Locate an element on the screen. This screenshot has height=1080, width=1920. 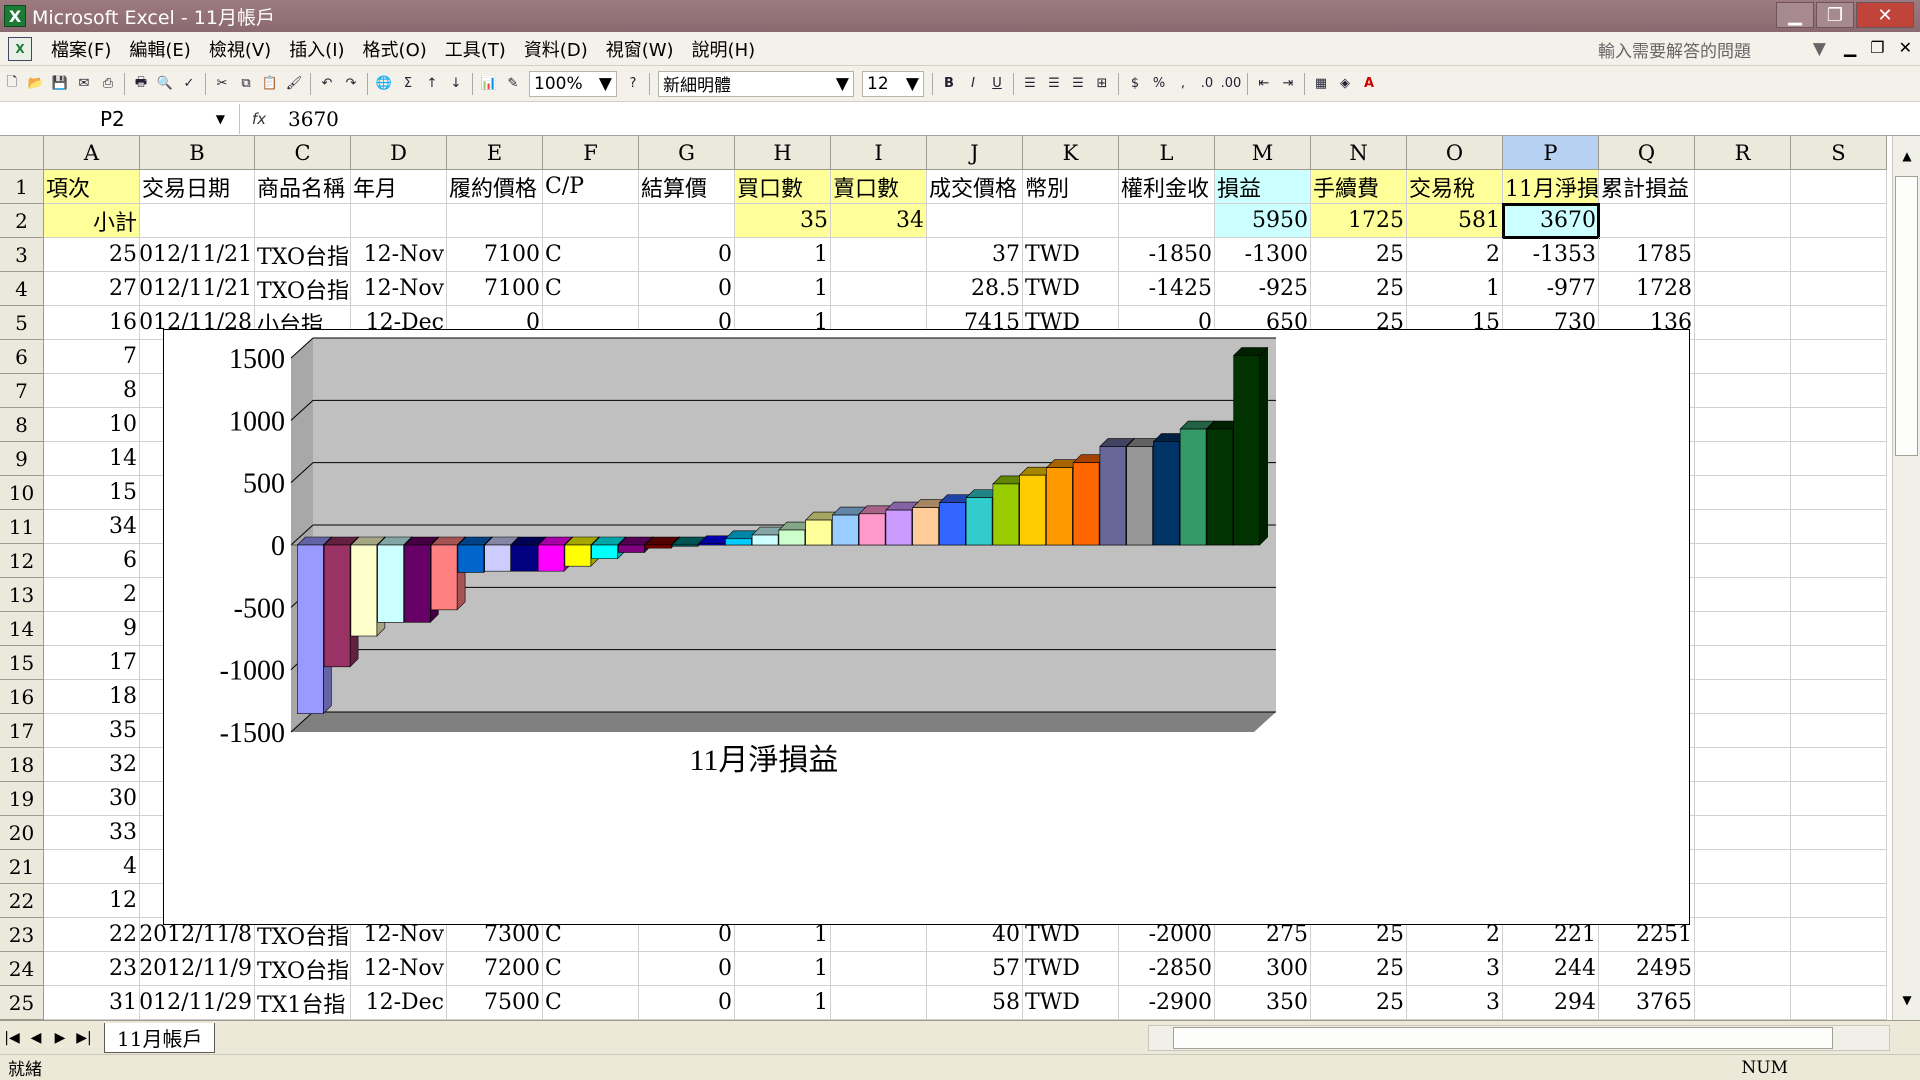
cell-s4 is located at coordinates (1839, 289).